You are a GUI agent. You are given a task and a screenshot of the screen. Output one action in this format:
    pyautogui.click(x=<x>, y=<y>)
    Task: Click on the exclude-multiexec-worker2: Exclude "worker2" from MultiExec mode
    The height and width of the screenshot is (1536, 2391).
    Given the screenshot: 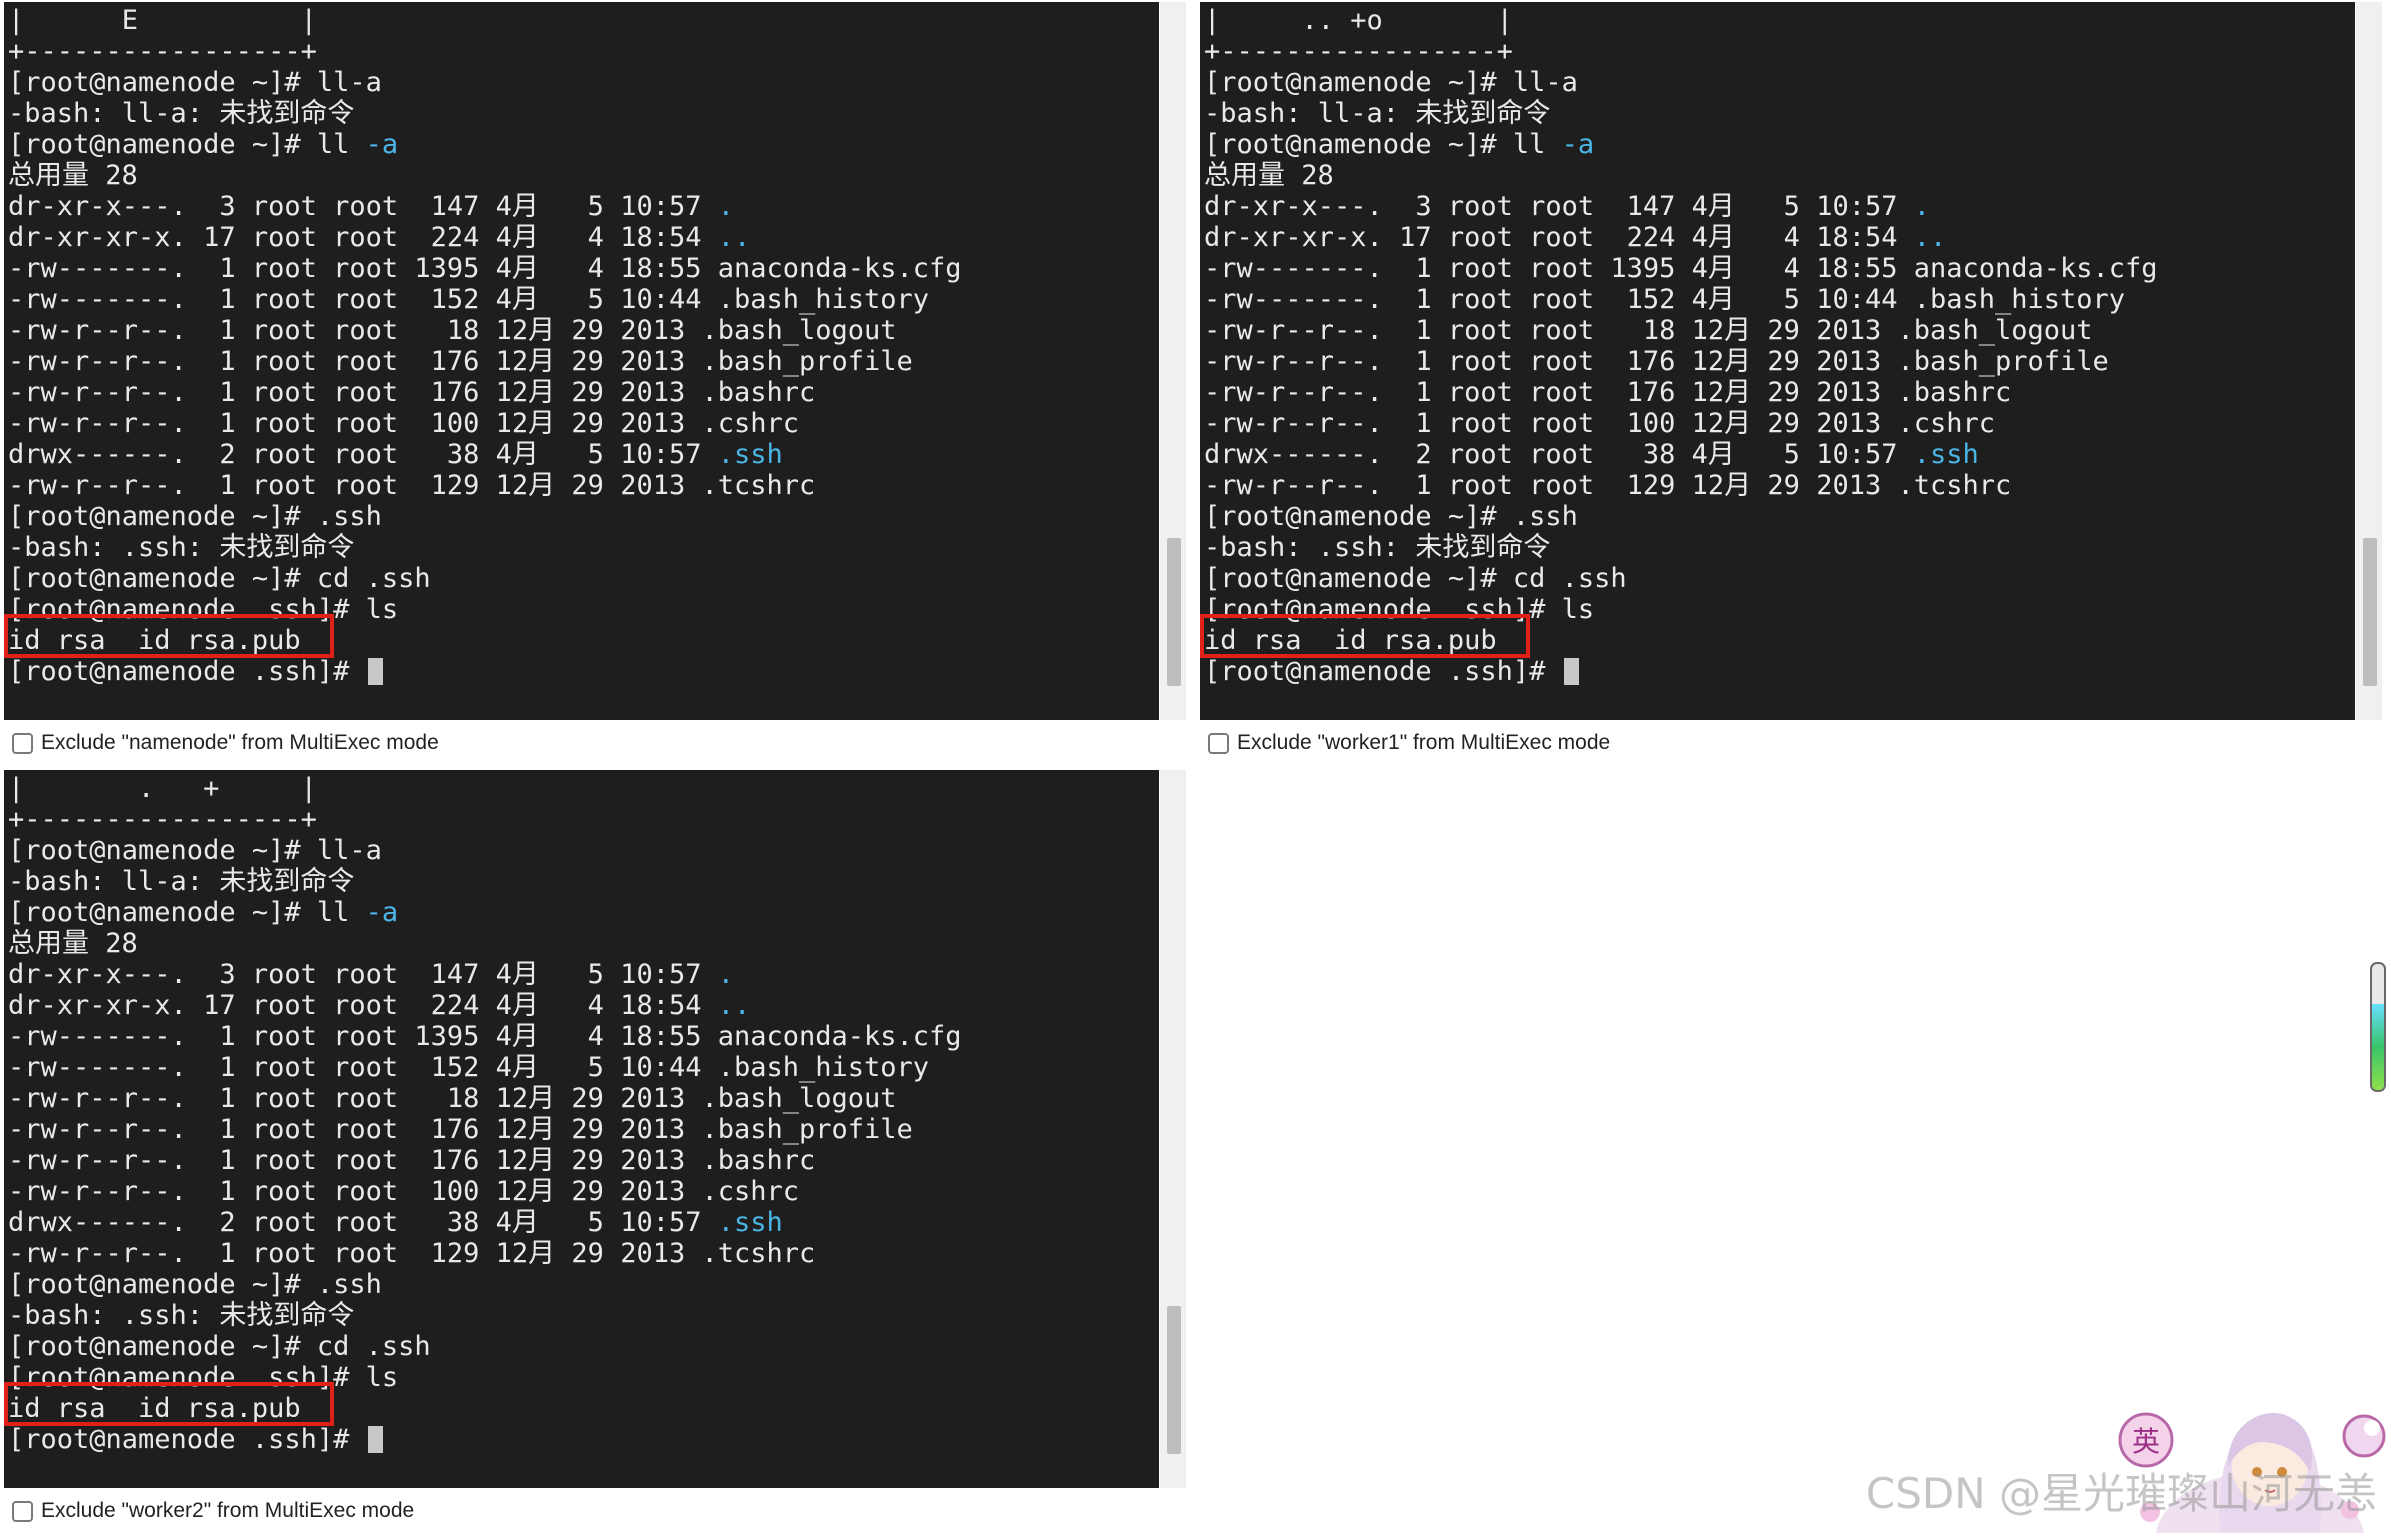 What is the action you would take?
    pyautogui.click(x=213, y=1511)
    